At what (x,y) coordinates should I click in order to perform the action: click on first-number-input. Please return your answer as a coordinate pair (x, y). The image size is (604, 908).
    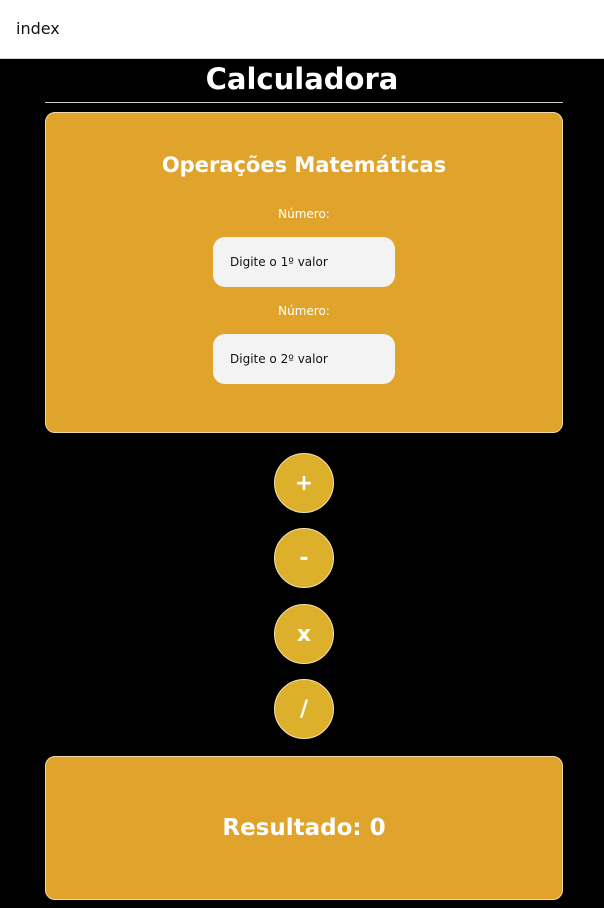
    Looking at the image, I should click on (304, 262).